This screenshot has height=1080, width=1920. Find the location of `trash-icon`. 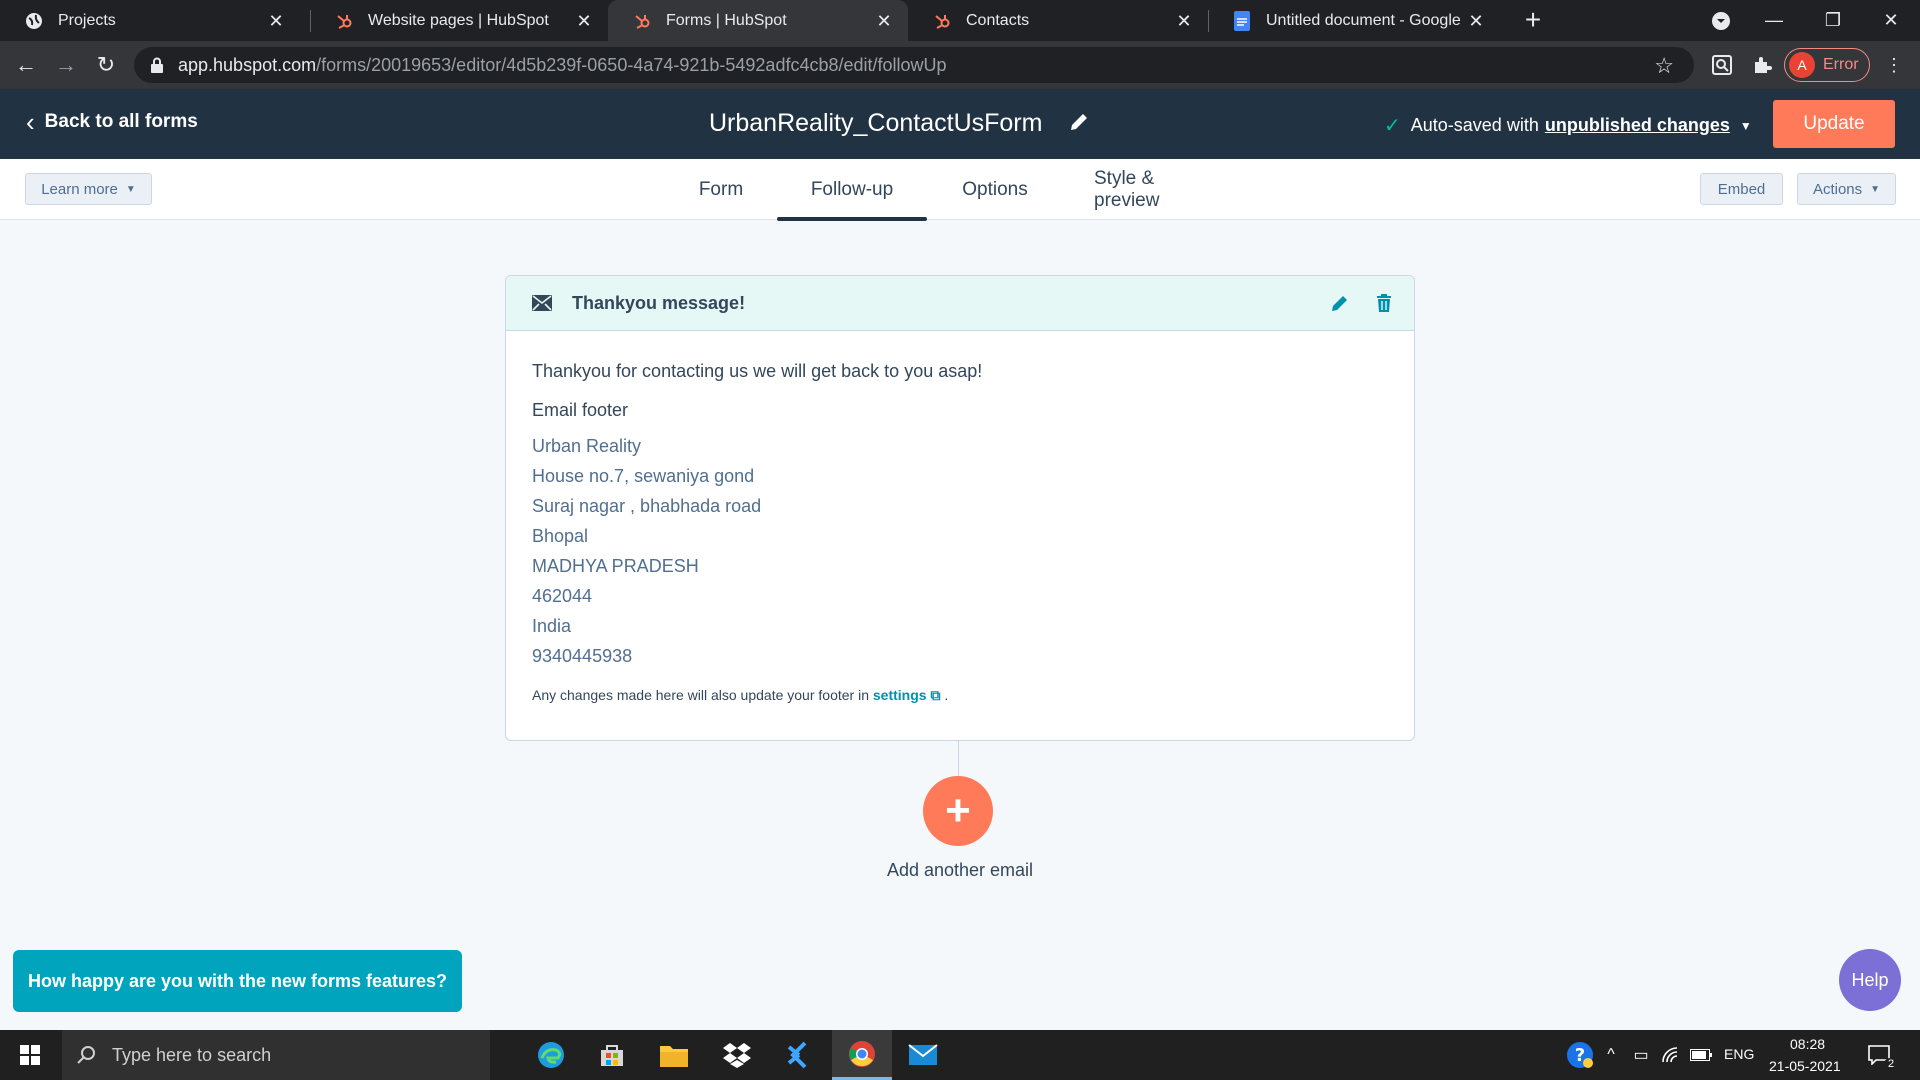

trash-icon is located at coordinates (1384, 303).